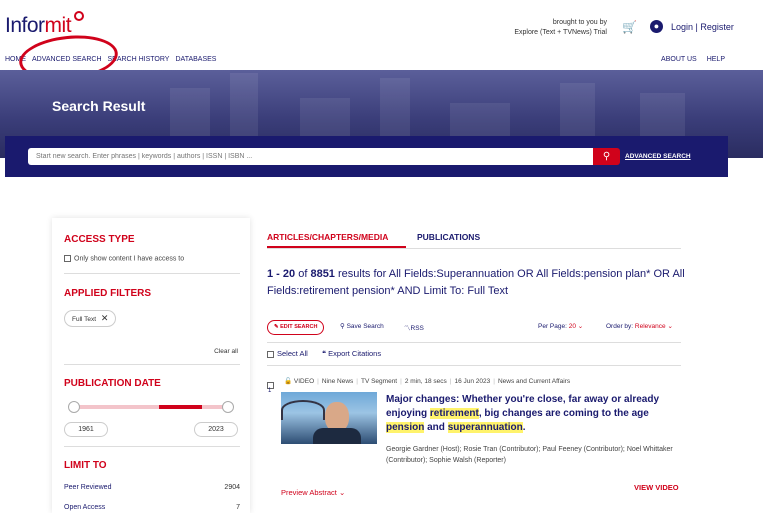 This screenshot has width=763, height=513. What do you see at coordinates (304, 381) in the screenshot?
I see `item-type: VIDEO` at bounding box center [304, 381].